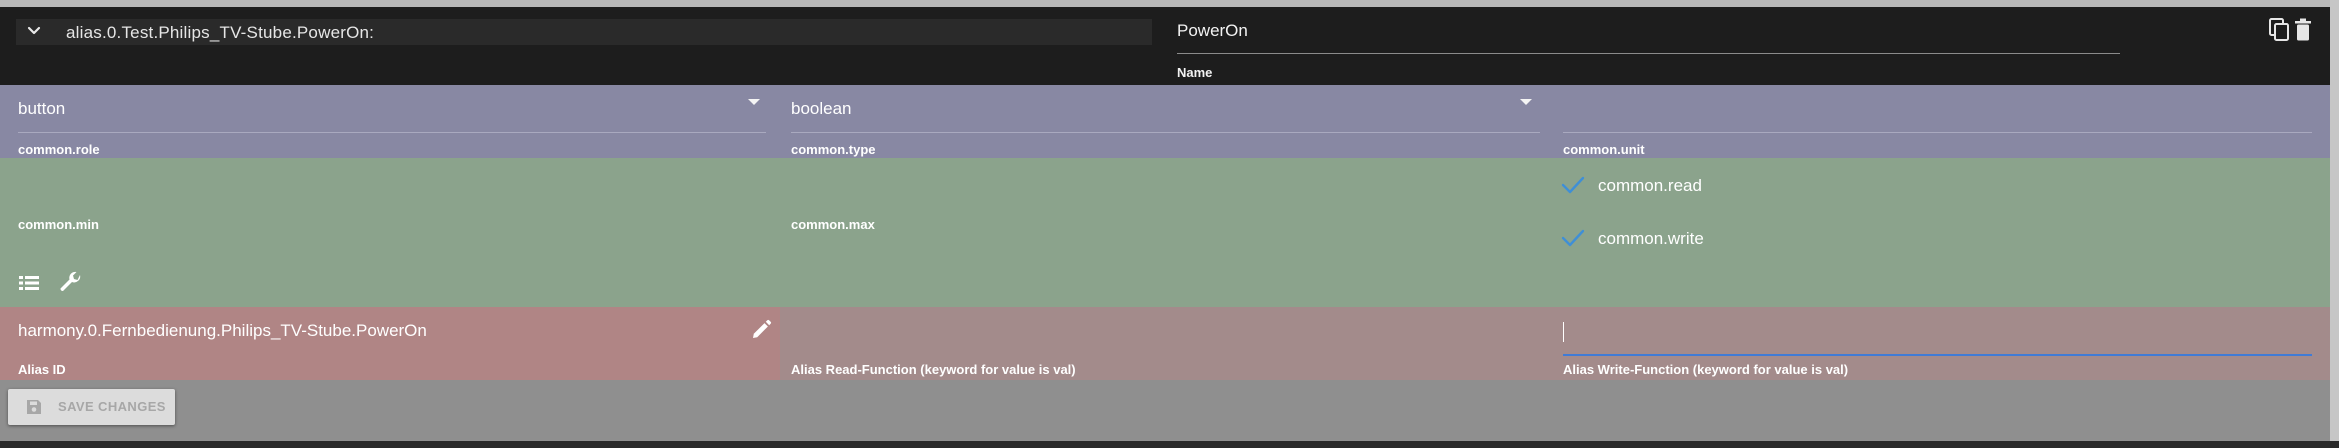 The image size is (2339, 448). Describe the element at coordinates (71, 283) in the screenshot. I see `wrench-icon` at that location.